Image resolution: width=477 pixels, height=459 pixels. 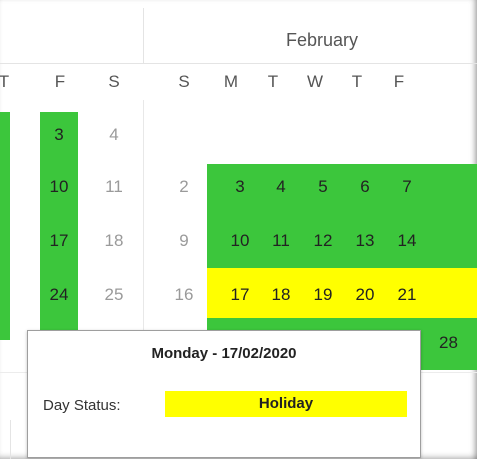 What do you see at coordinates (184, 81) in the screenshot?
I see `day-header-sun: S` at bounding box center [184, 81].